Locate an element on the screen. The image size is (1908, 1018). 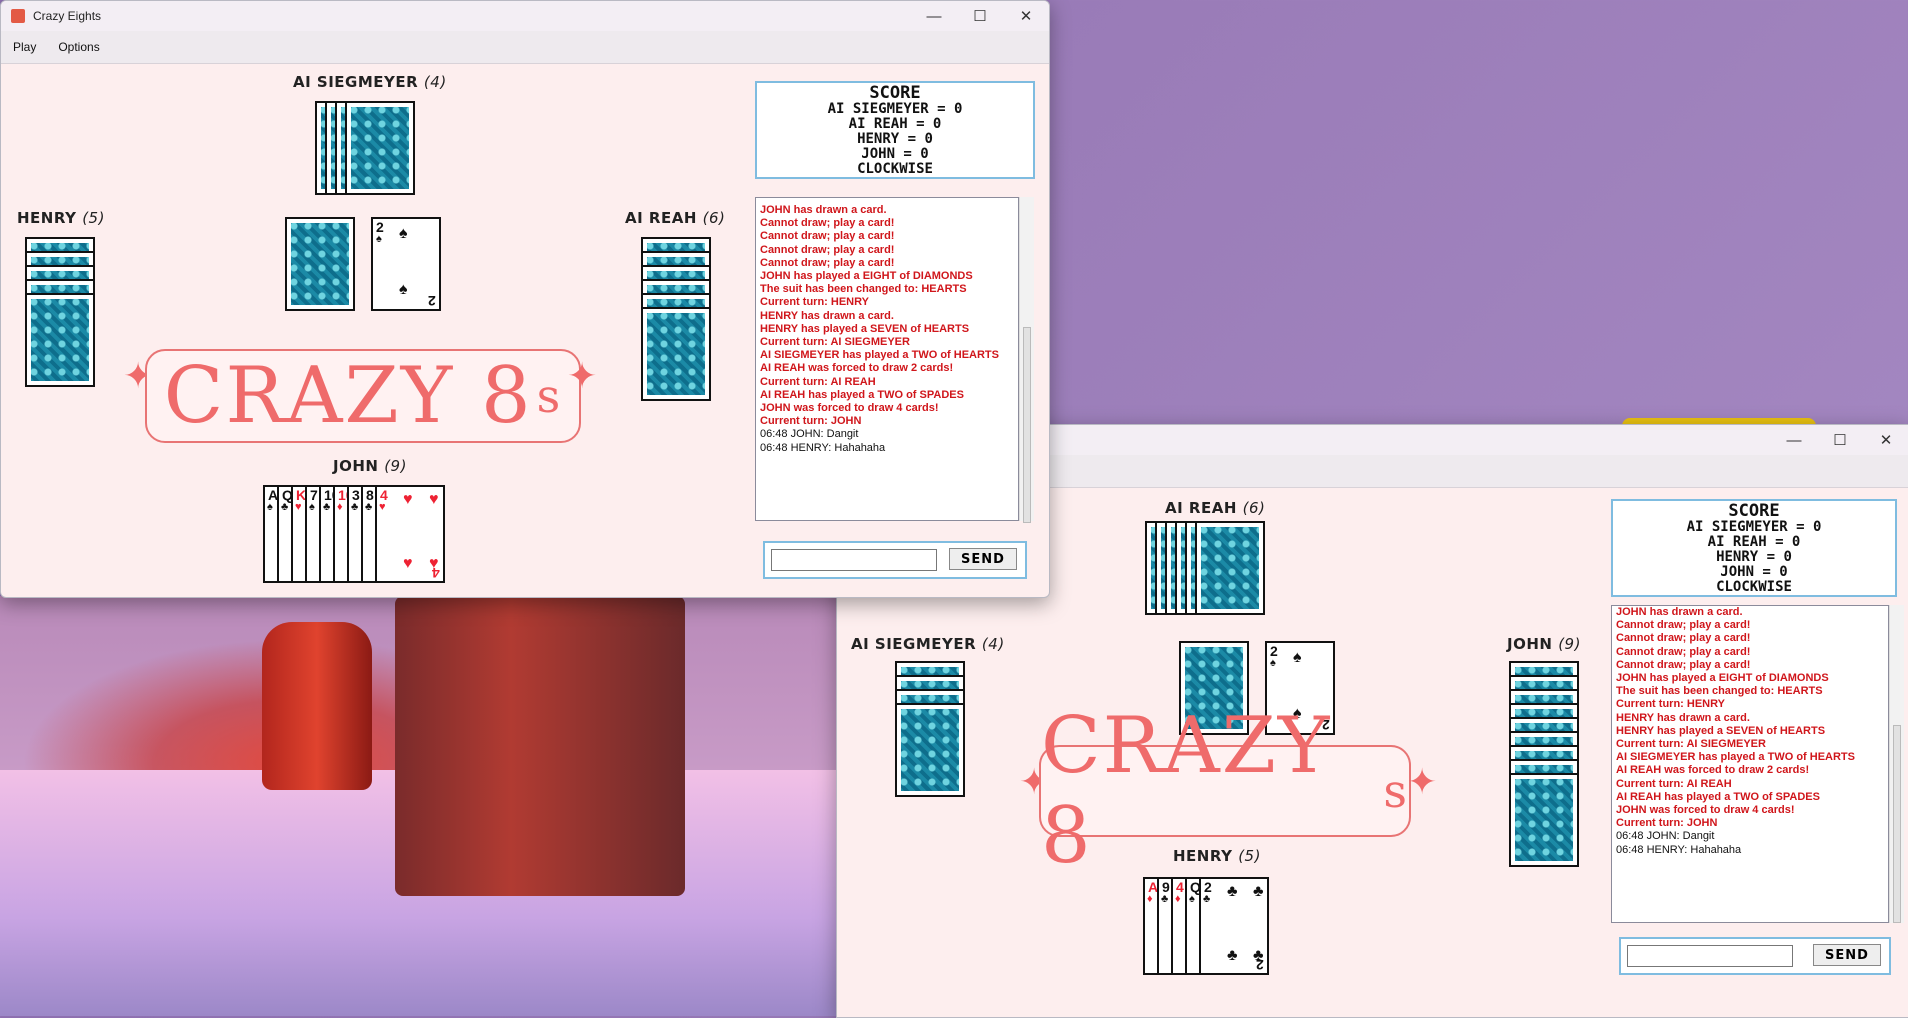
menu-play: Play is located at coordinates (23, 47).